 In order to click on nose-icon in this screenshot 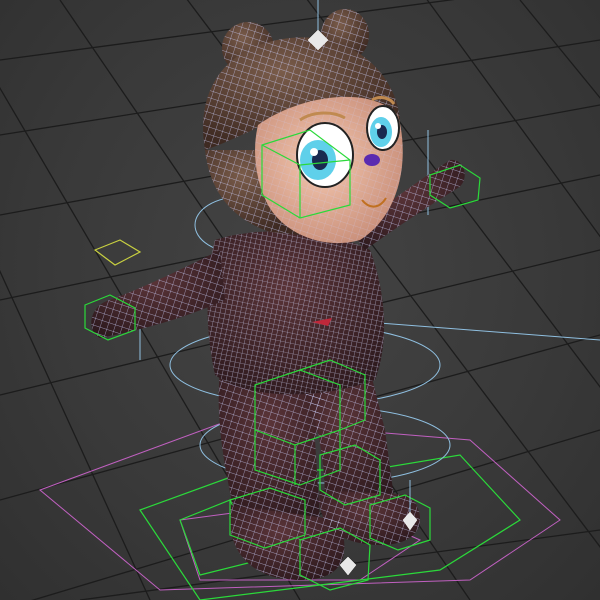, I will do `click(372, 160)`.